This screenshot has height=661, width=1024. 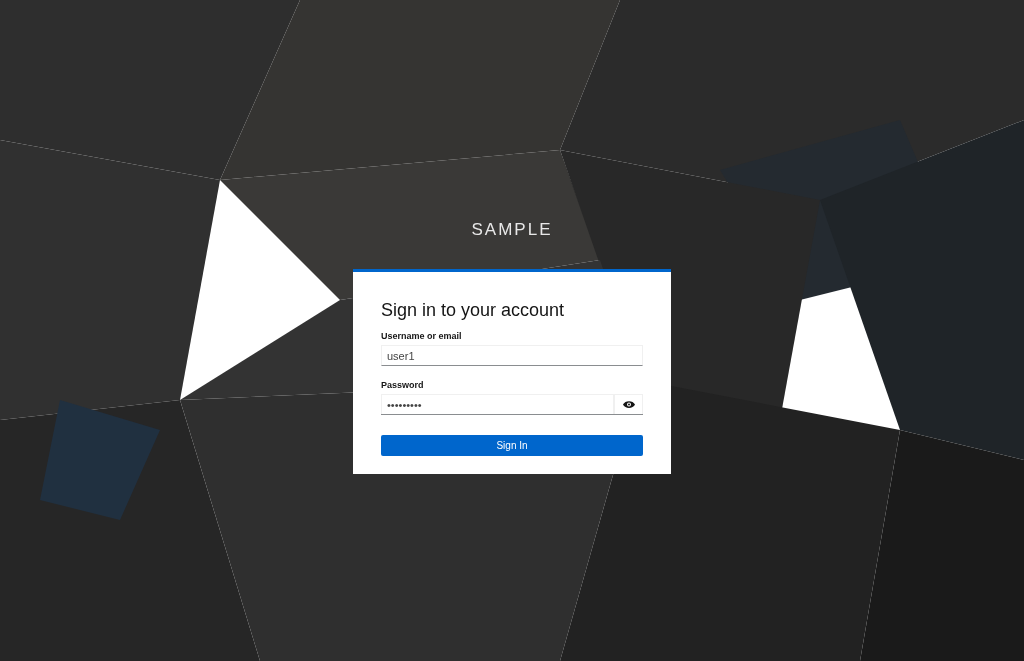 I want to click on input-field: user1, so click(x=512, y=355).